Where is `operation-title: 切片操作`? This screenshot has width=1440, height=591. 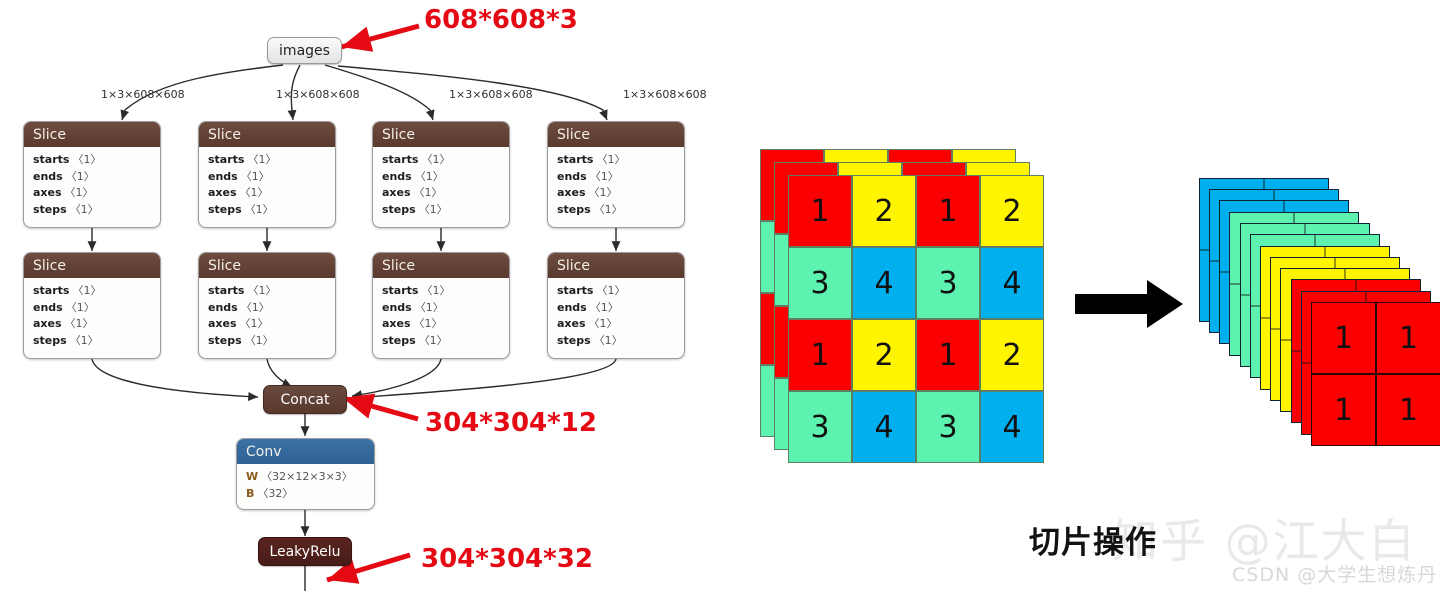
operation-title: 切片操作 is located at coordinates (1093, 543).